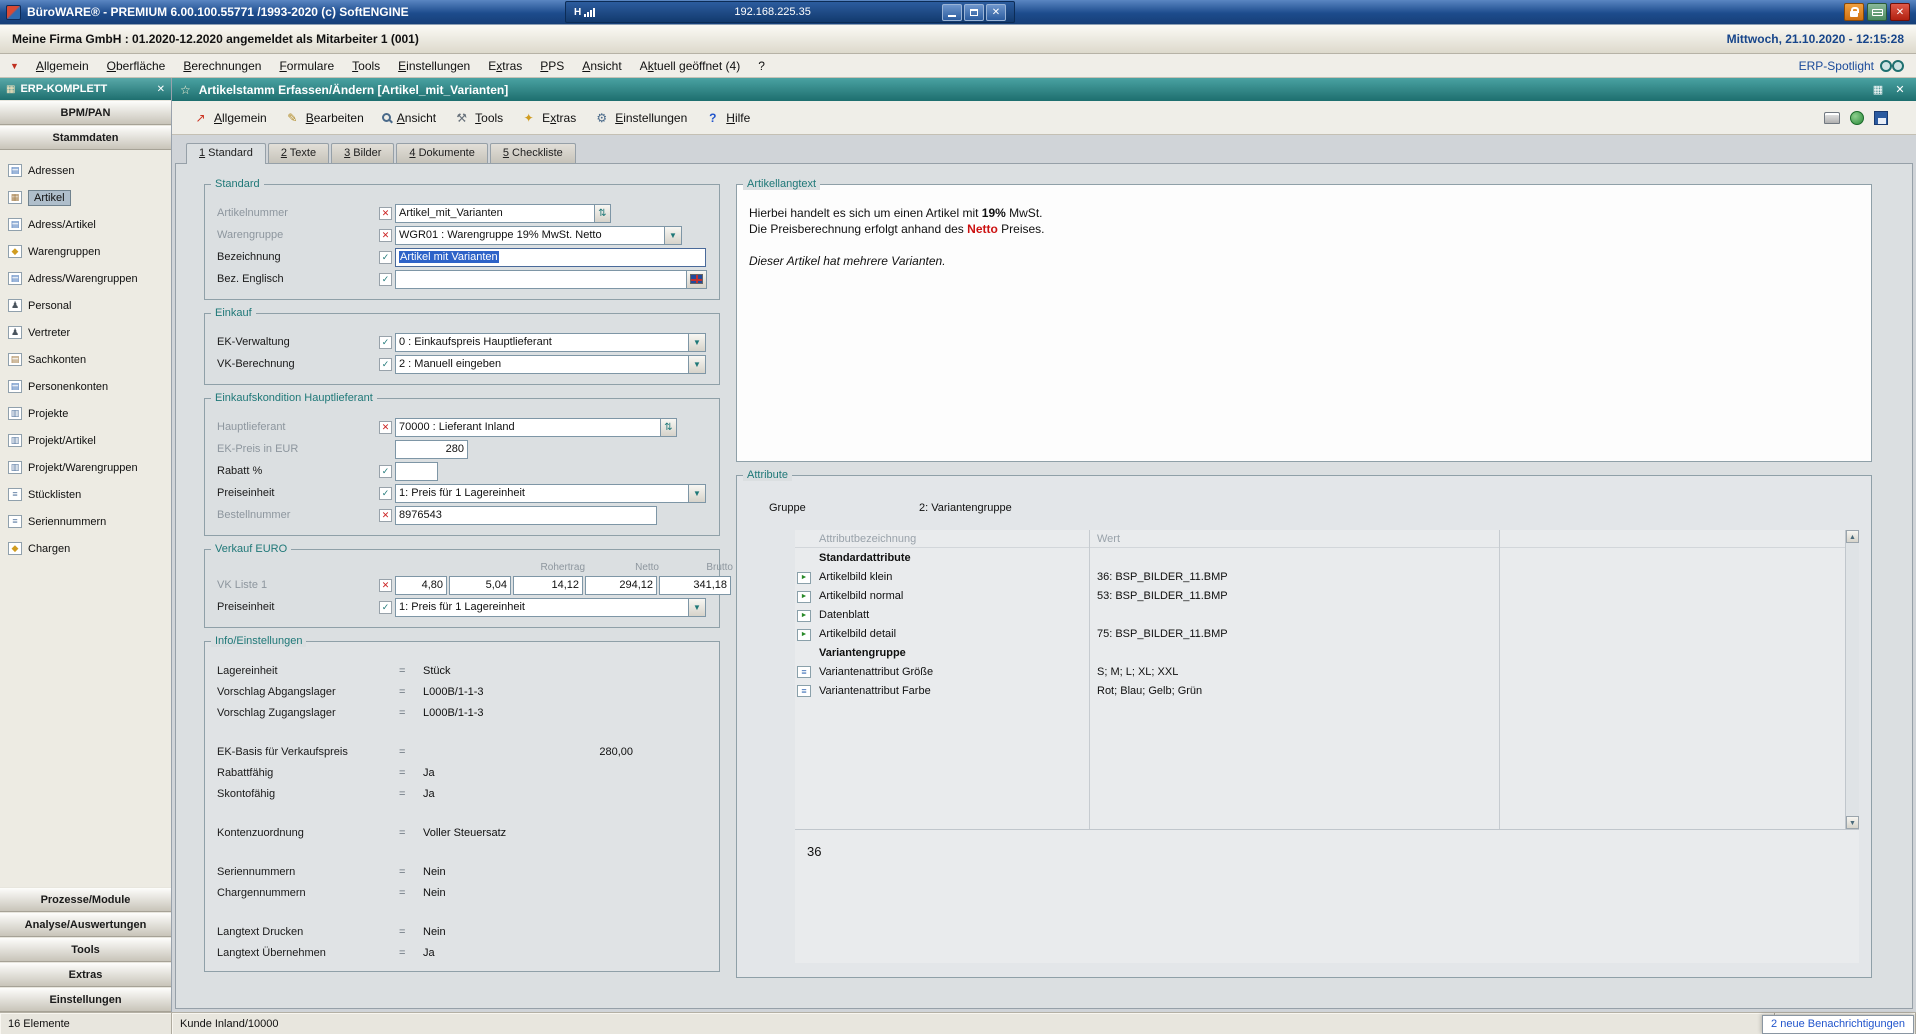 The width and height of the screenshot is (1916, 1034). Describe the element at coordinates (640, 118) in the screenshot. I see `toolbar-einstellungen: ⚙ Einstellungen` at that location.